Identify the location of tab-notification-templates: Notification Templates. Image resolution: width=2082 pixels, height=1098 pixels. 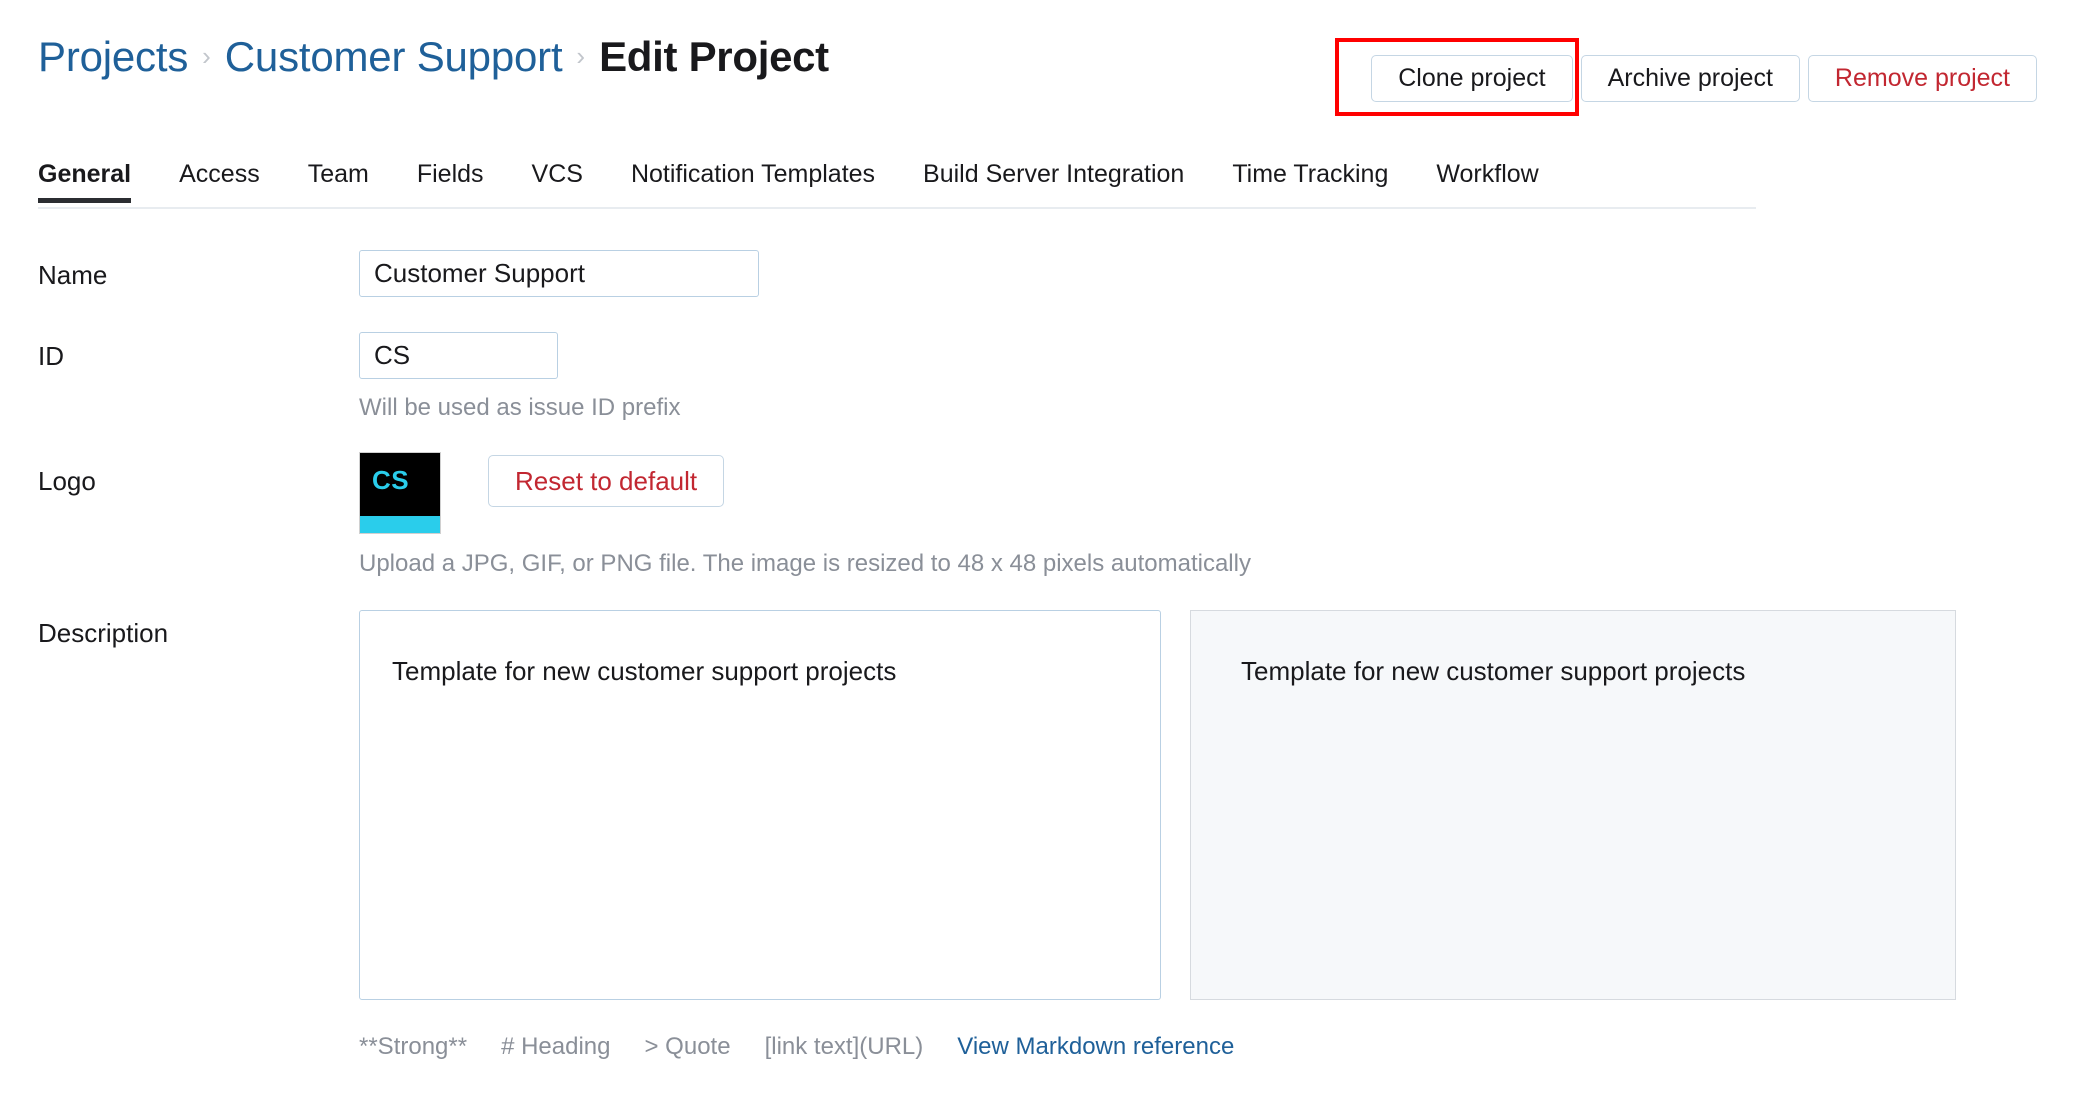
(753, 181).